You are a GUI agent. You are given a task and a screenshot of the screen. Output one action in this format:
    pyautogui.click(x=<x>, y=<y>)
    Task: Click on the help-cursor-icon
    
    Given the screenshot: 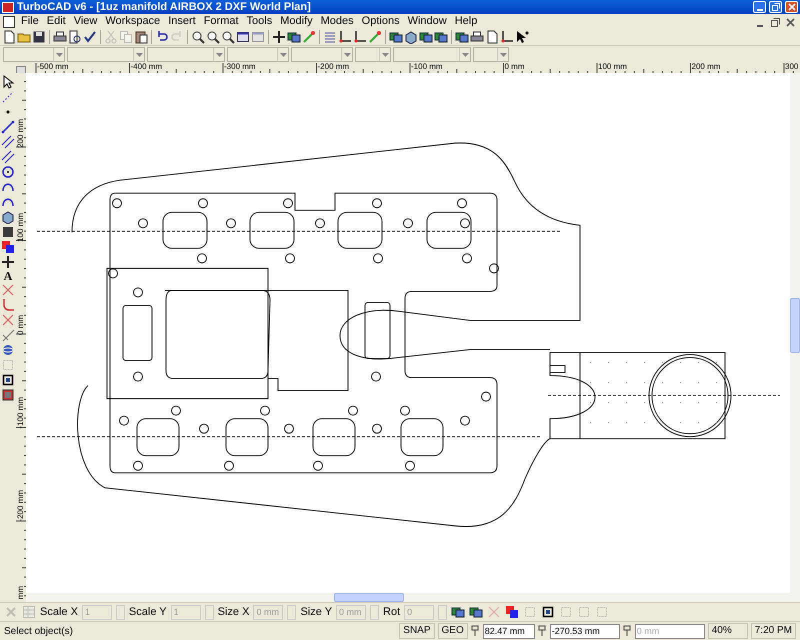 What is the action you would take?
    pyautogui.click(x=522, y=37)
    